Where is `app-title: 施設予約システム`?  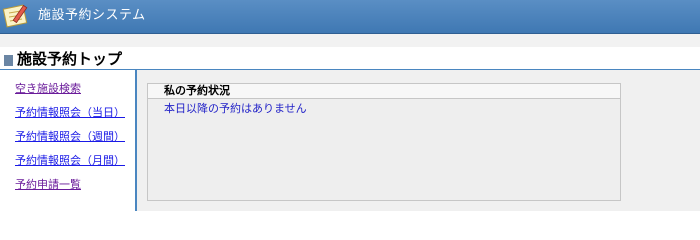
app-title: 施設予約システム is located at coordinates (92, 15).